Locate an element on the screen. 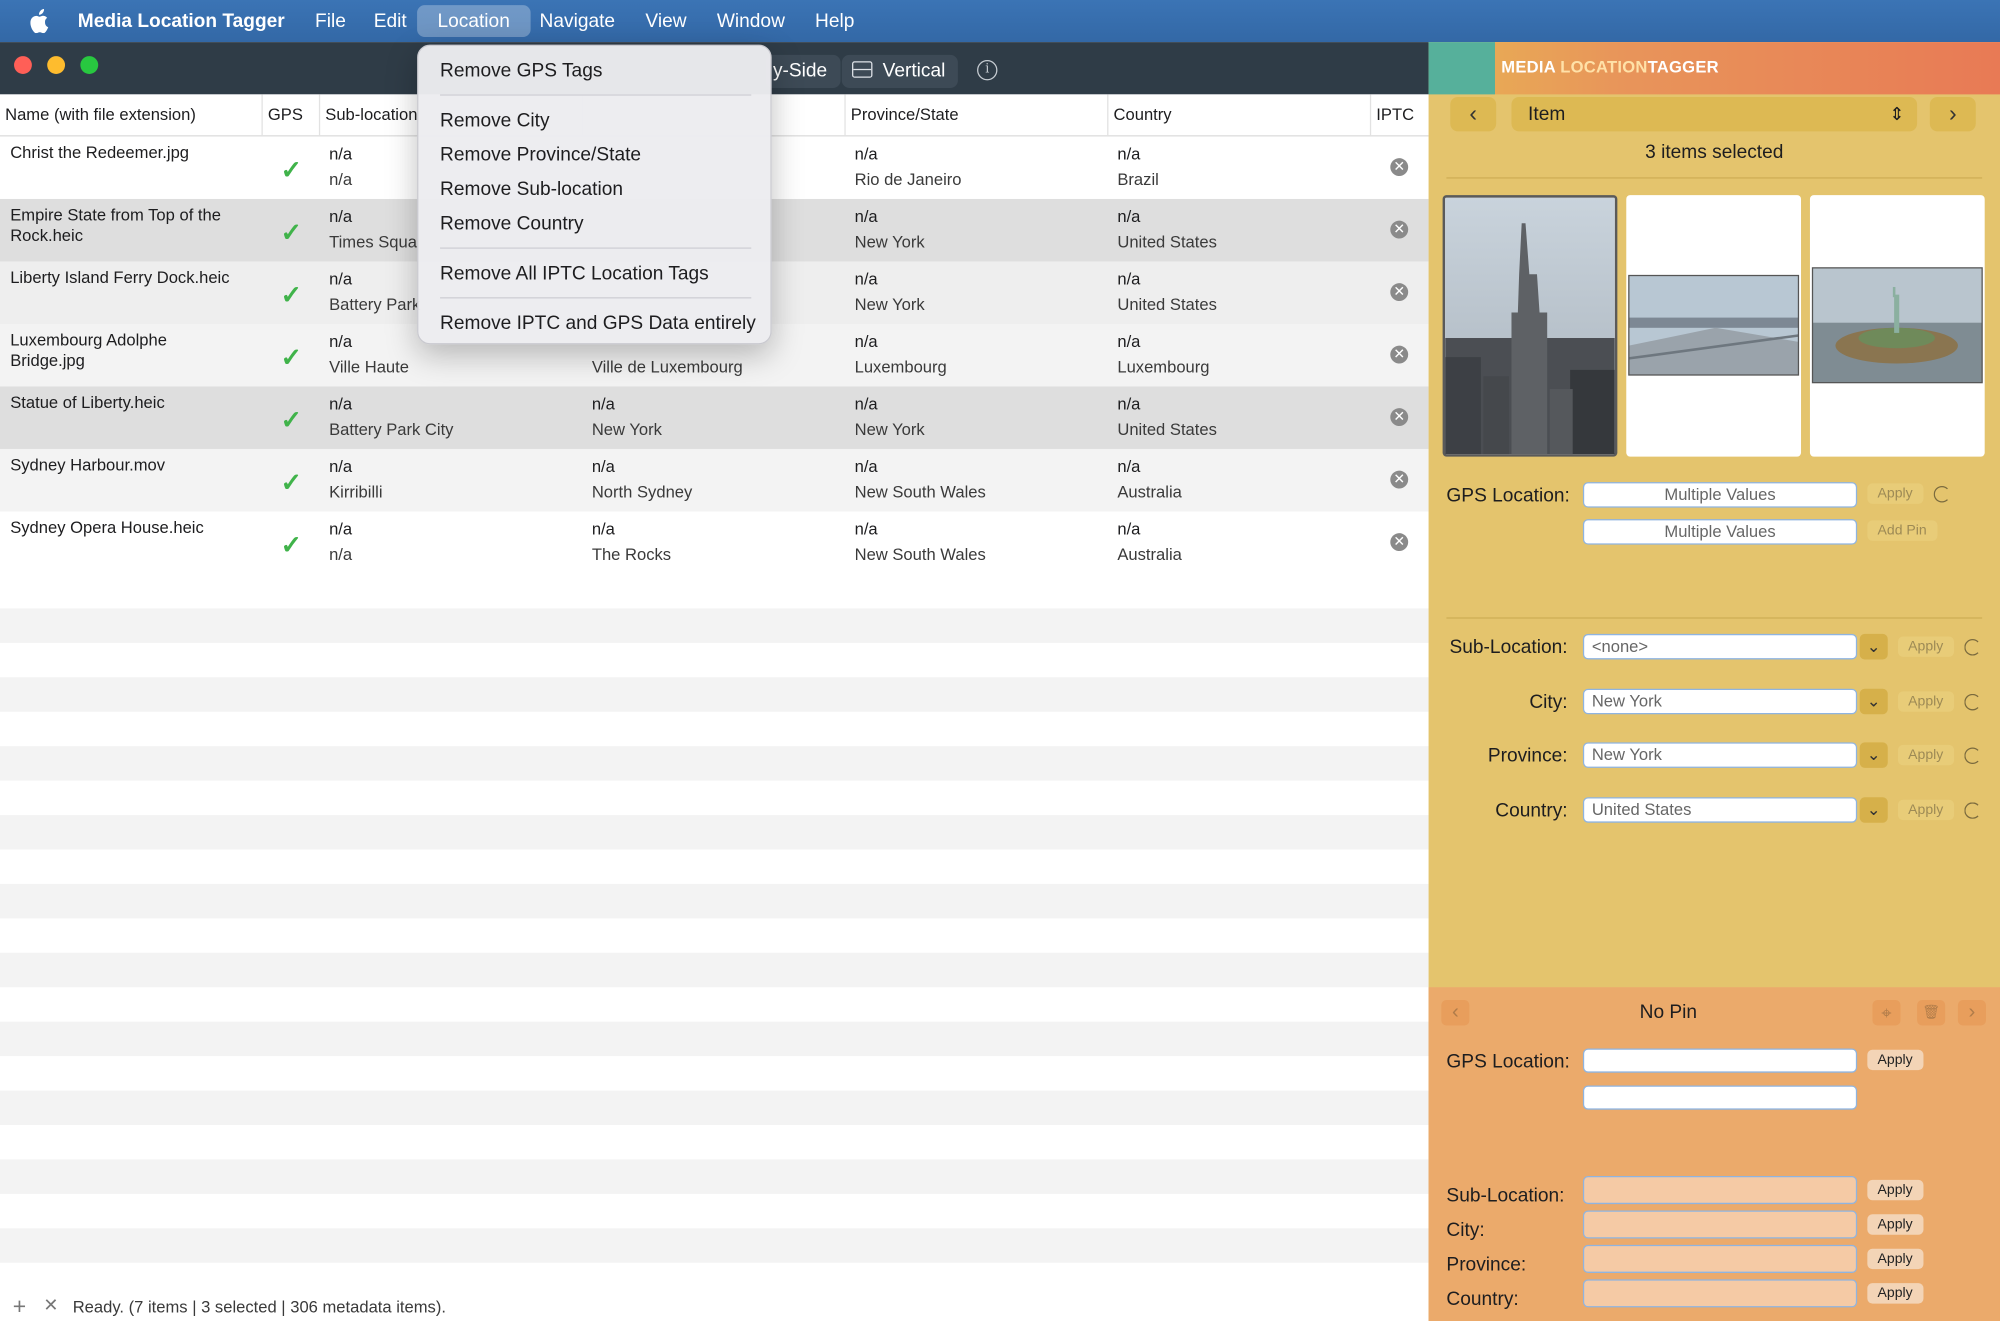  country-apply-button: Apply is located at coordinates (1925, 810).